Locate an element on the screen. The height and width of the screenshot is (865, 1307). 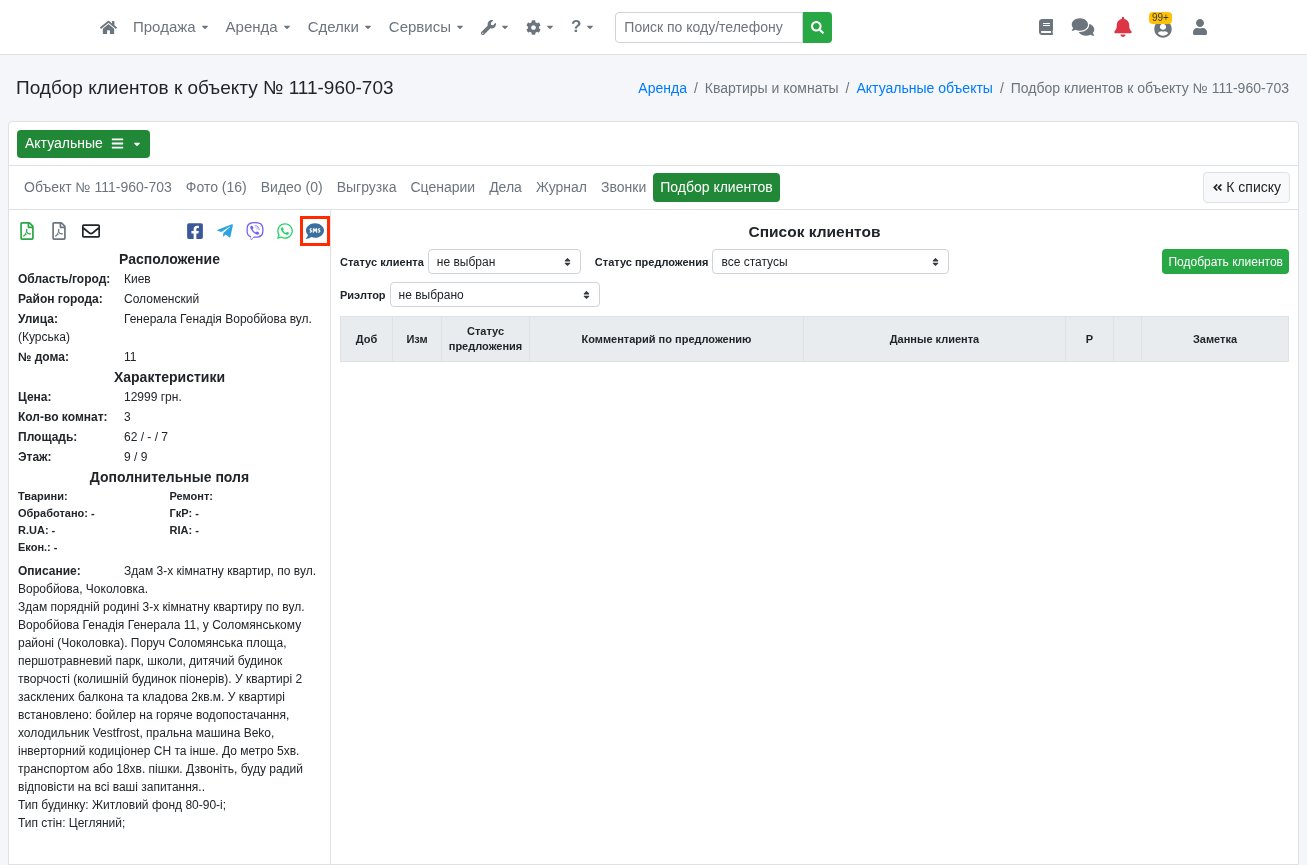
section-title: Дополнительные поля is located at coordinates (169, 477).